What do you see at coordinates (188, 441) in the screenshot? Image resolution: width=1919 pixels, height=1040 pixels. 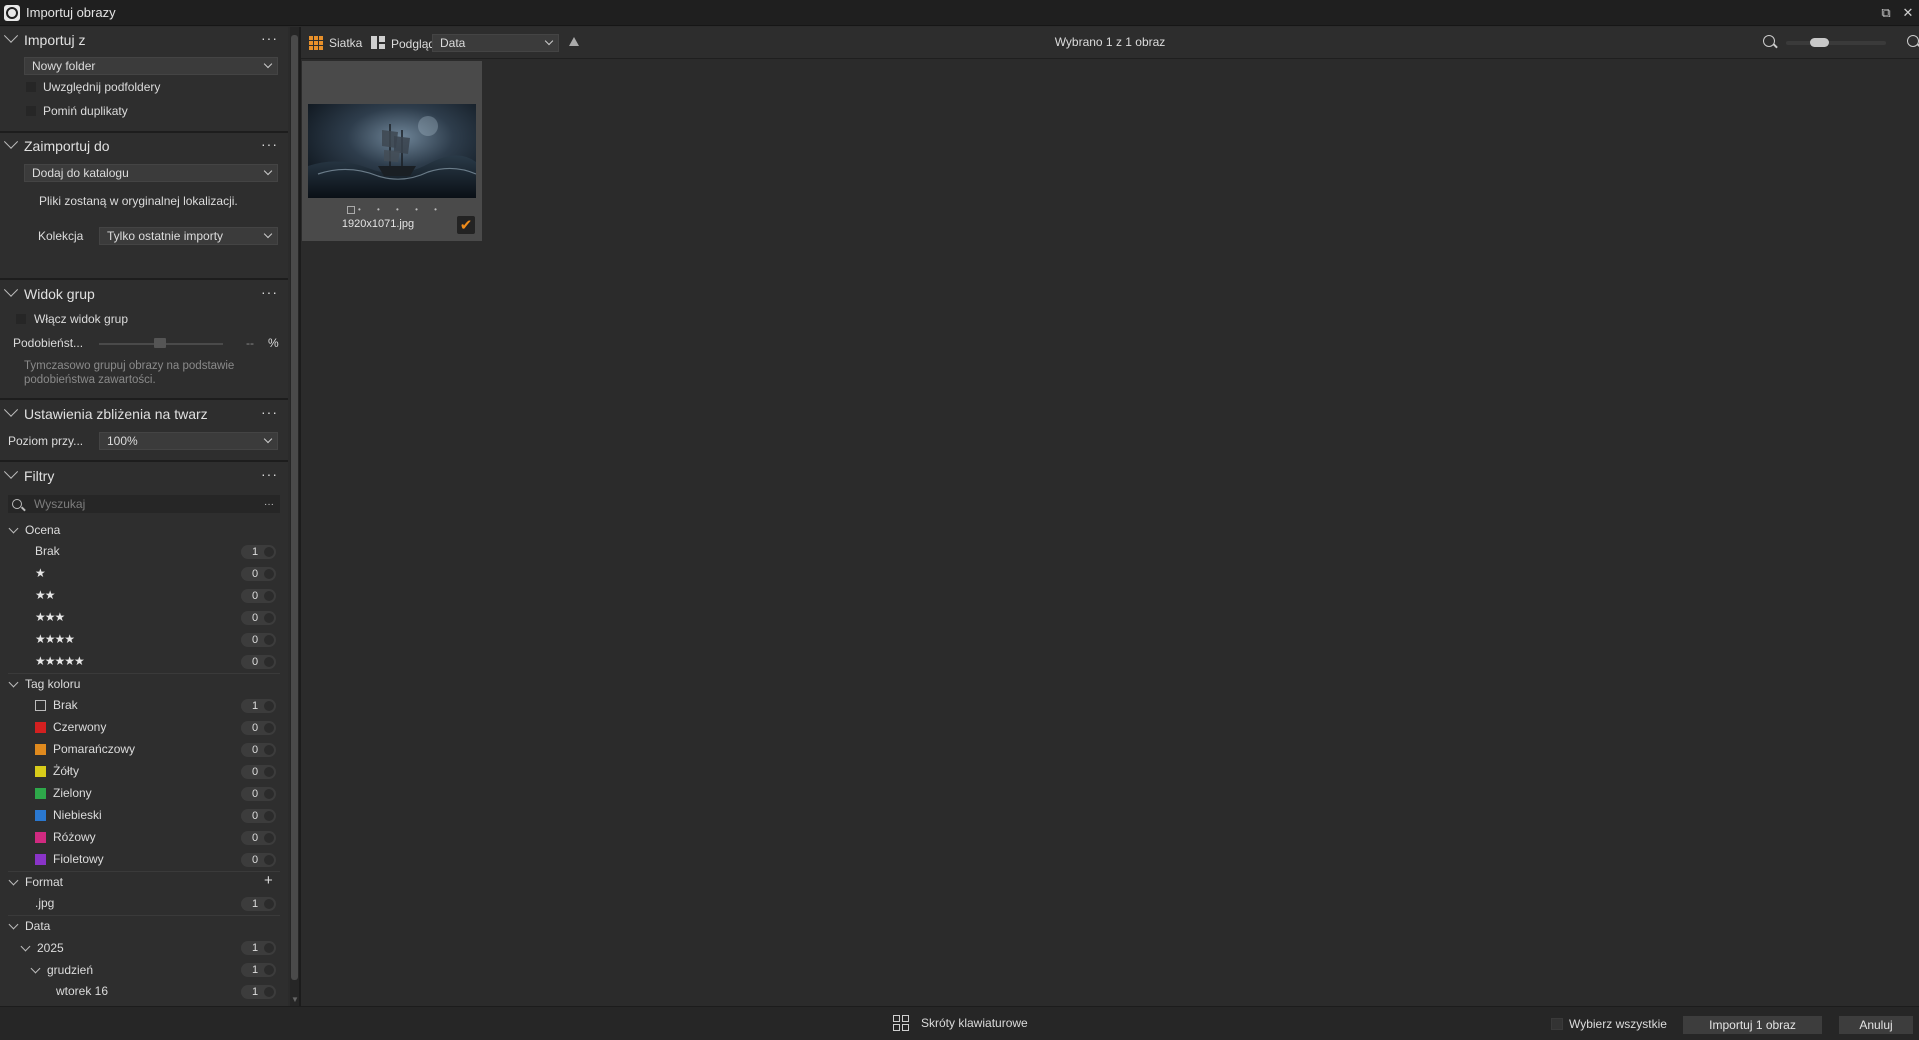 I see `zoom-level-dropdown: 100%` at bounding box center [188, 441].